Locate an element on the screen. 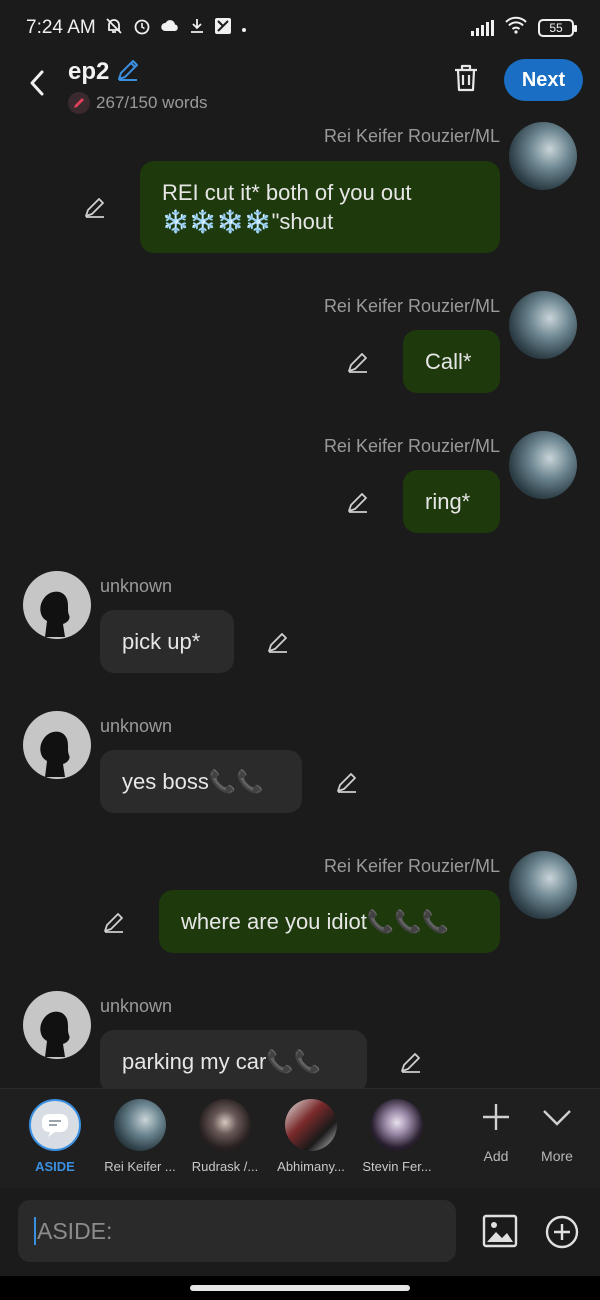  mute-bell-icon is located at coordinates (114, 28).